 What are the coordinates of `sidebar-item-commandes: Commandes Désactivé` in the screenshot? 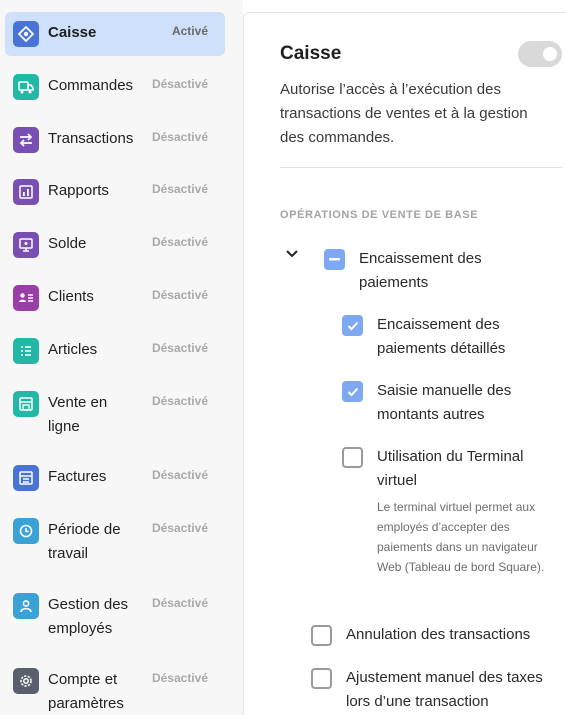 It's located at (115, 87).